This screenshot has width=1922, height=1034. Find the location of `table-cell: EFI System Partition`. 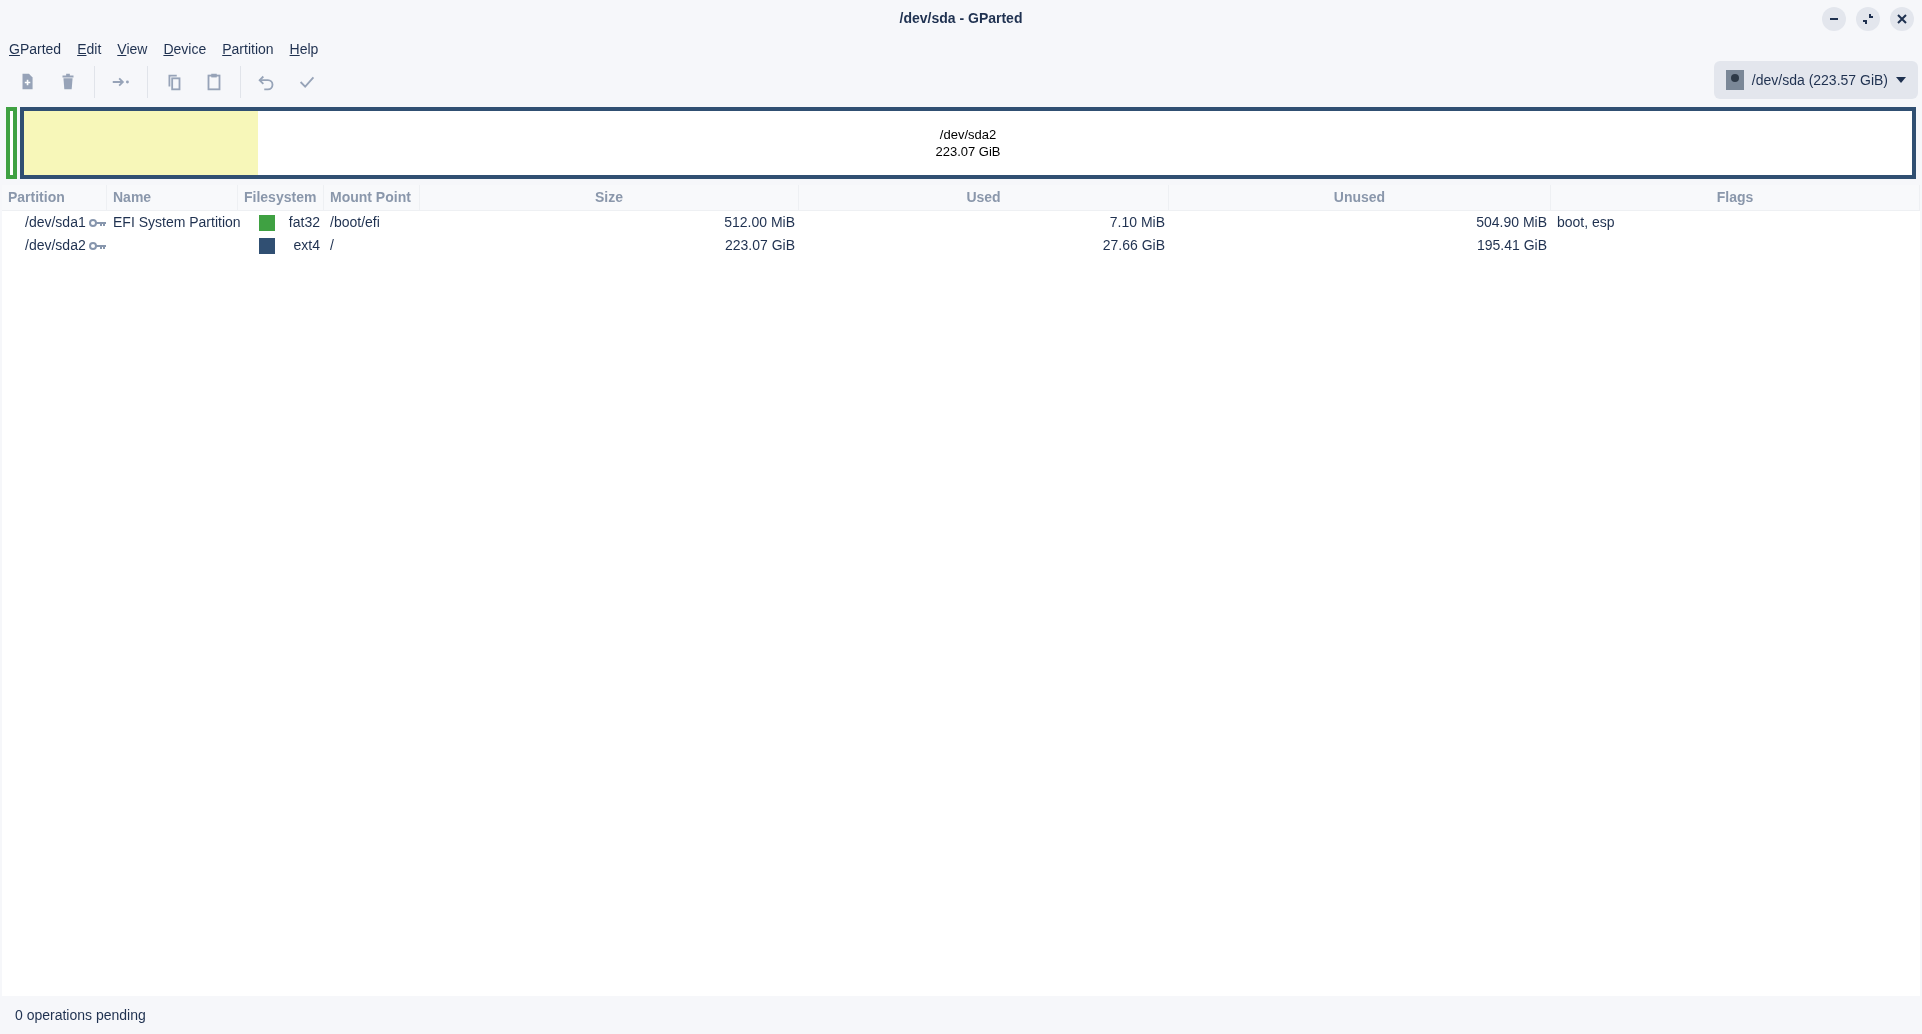

table-cell: EFI System Partition is located at coordinates (177, 222).